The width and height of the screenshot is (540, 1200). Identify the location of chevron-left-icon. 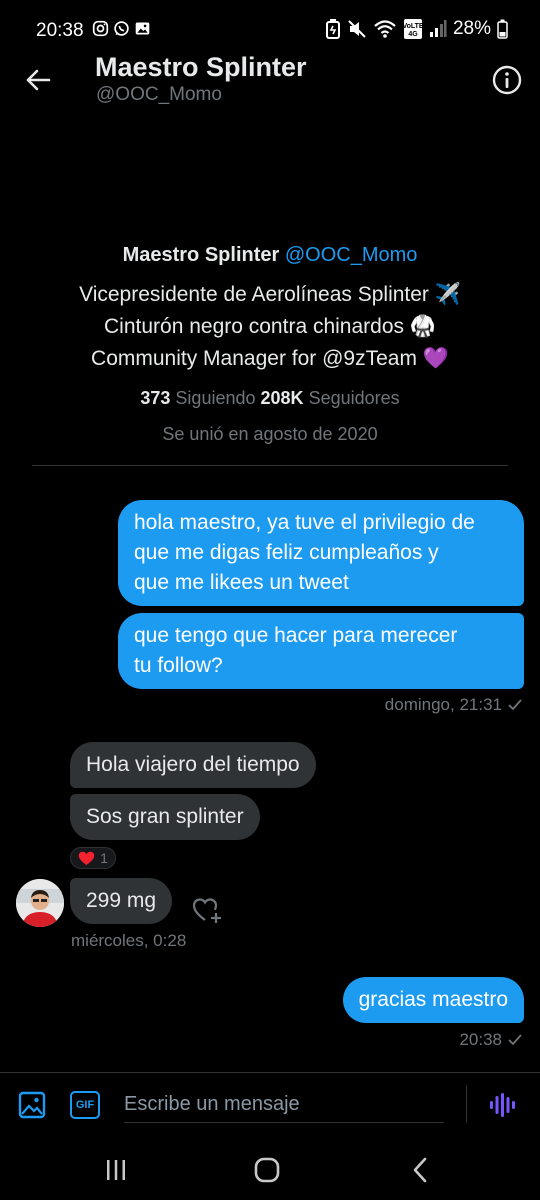
(420, 1170).